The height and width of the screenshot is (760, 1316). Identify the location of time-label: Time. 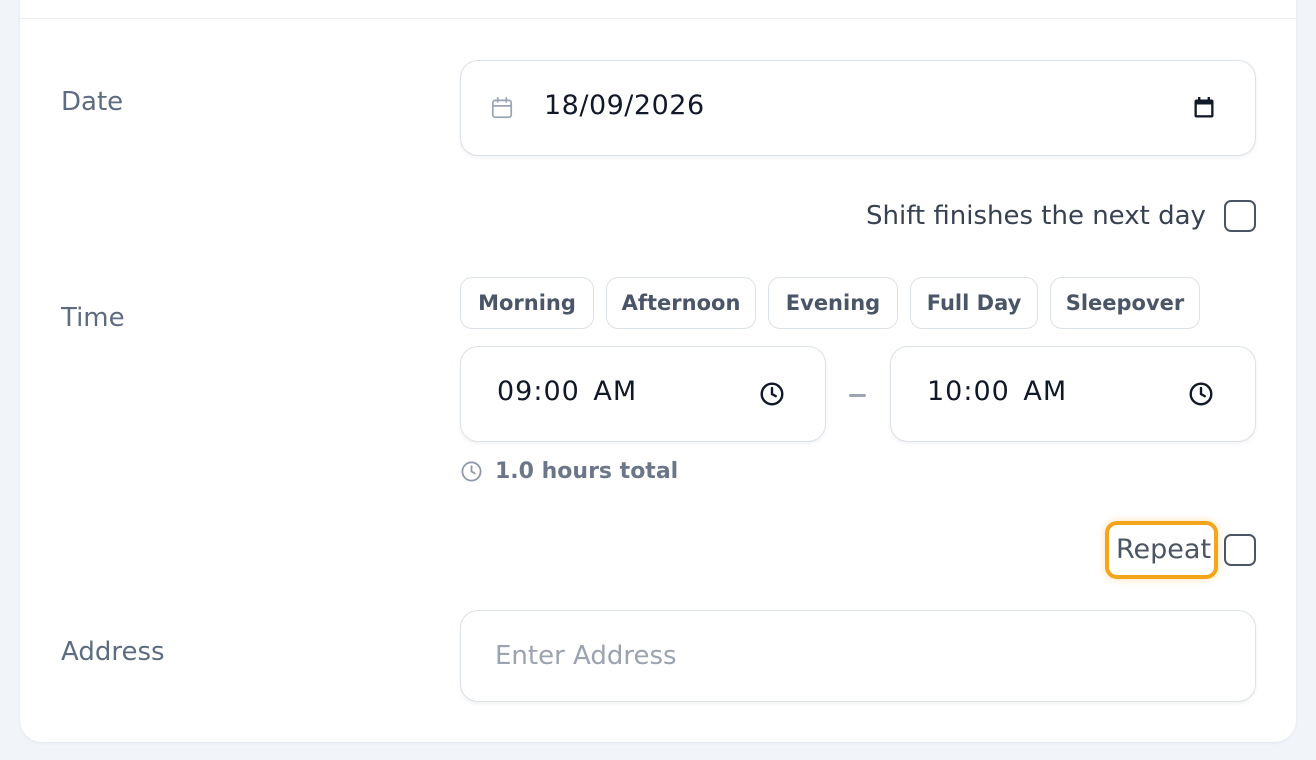
(93, 318).